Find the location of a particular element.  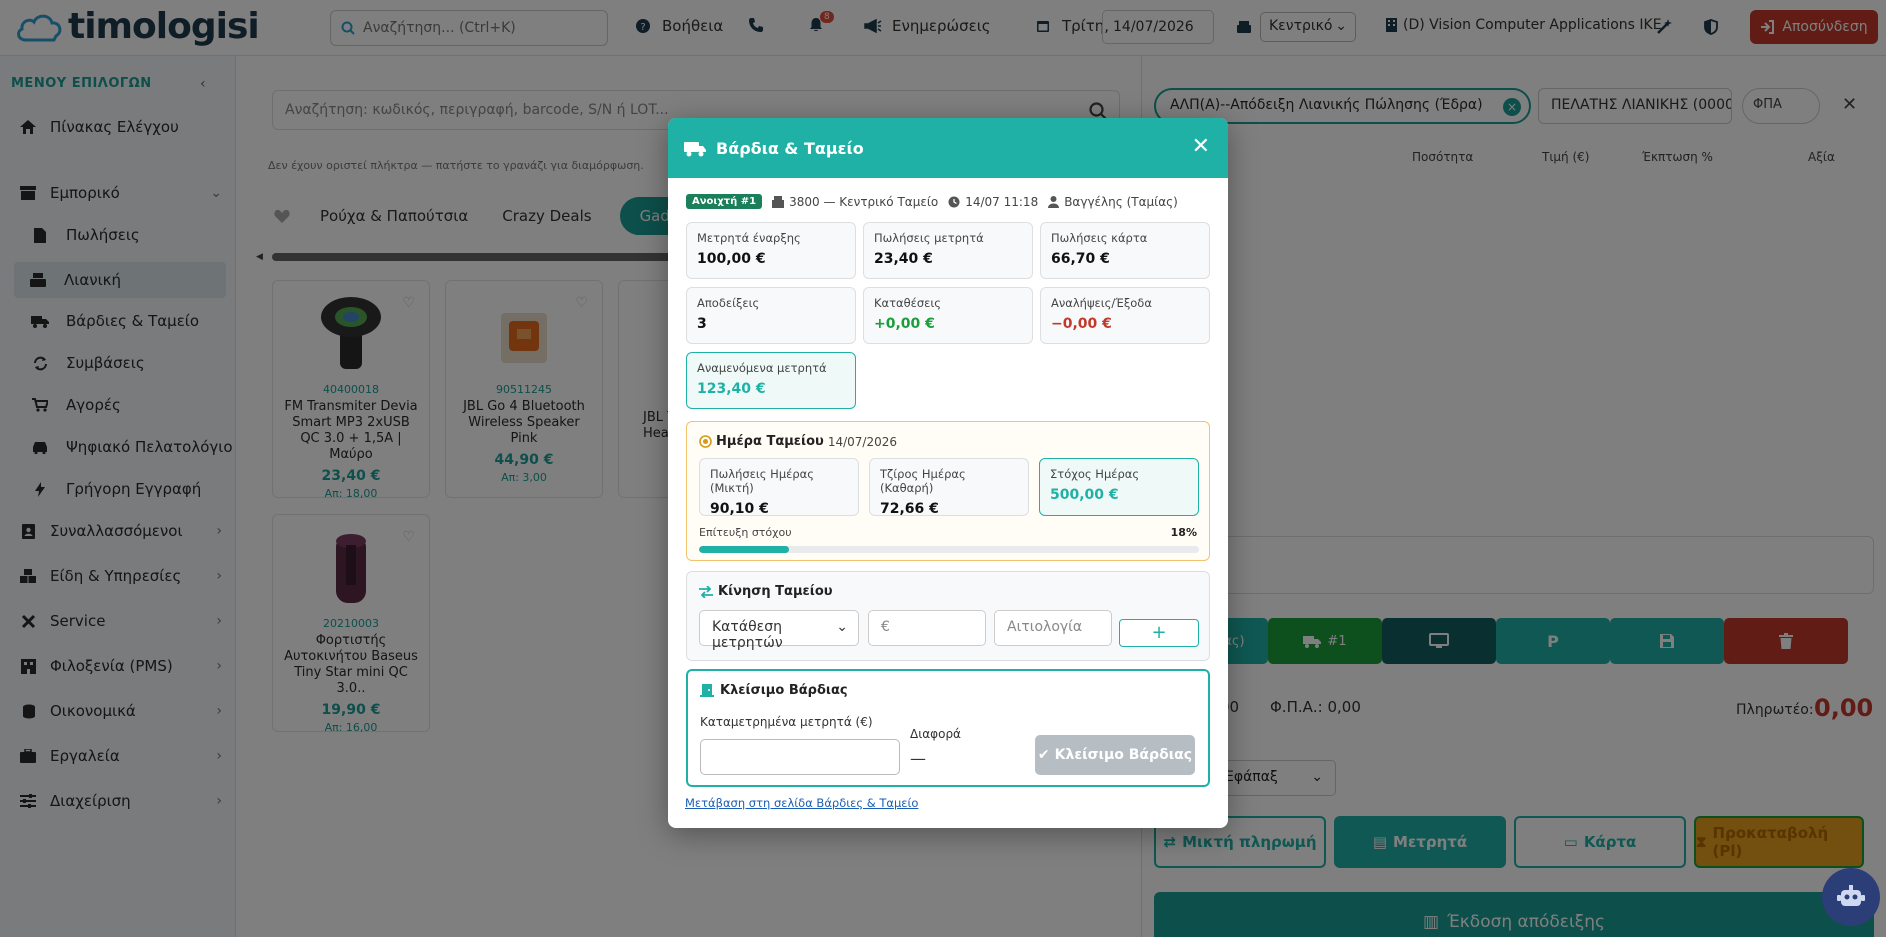

target-progress-percent: 18% is located at coordinates (1183, 532).